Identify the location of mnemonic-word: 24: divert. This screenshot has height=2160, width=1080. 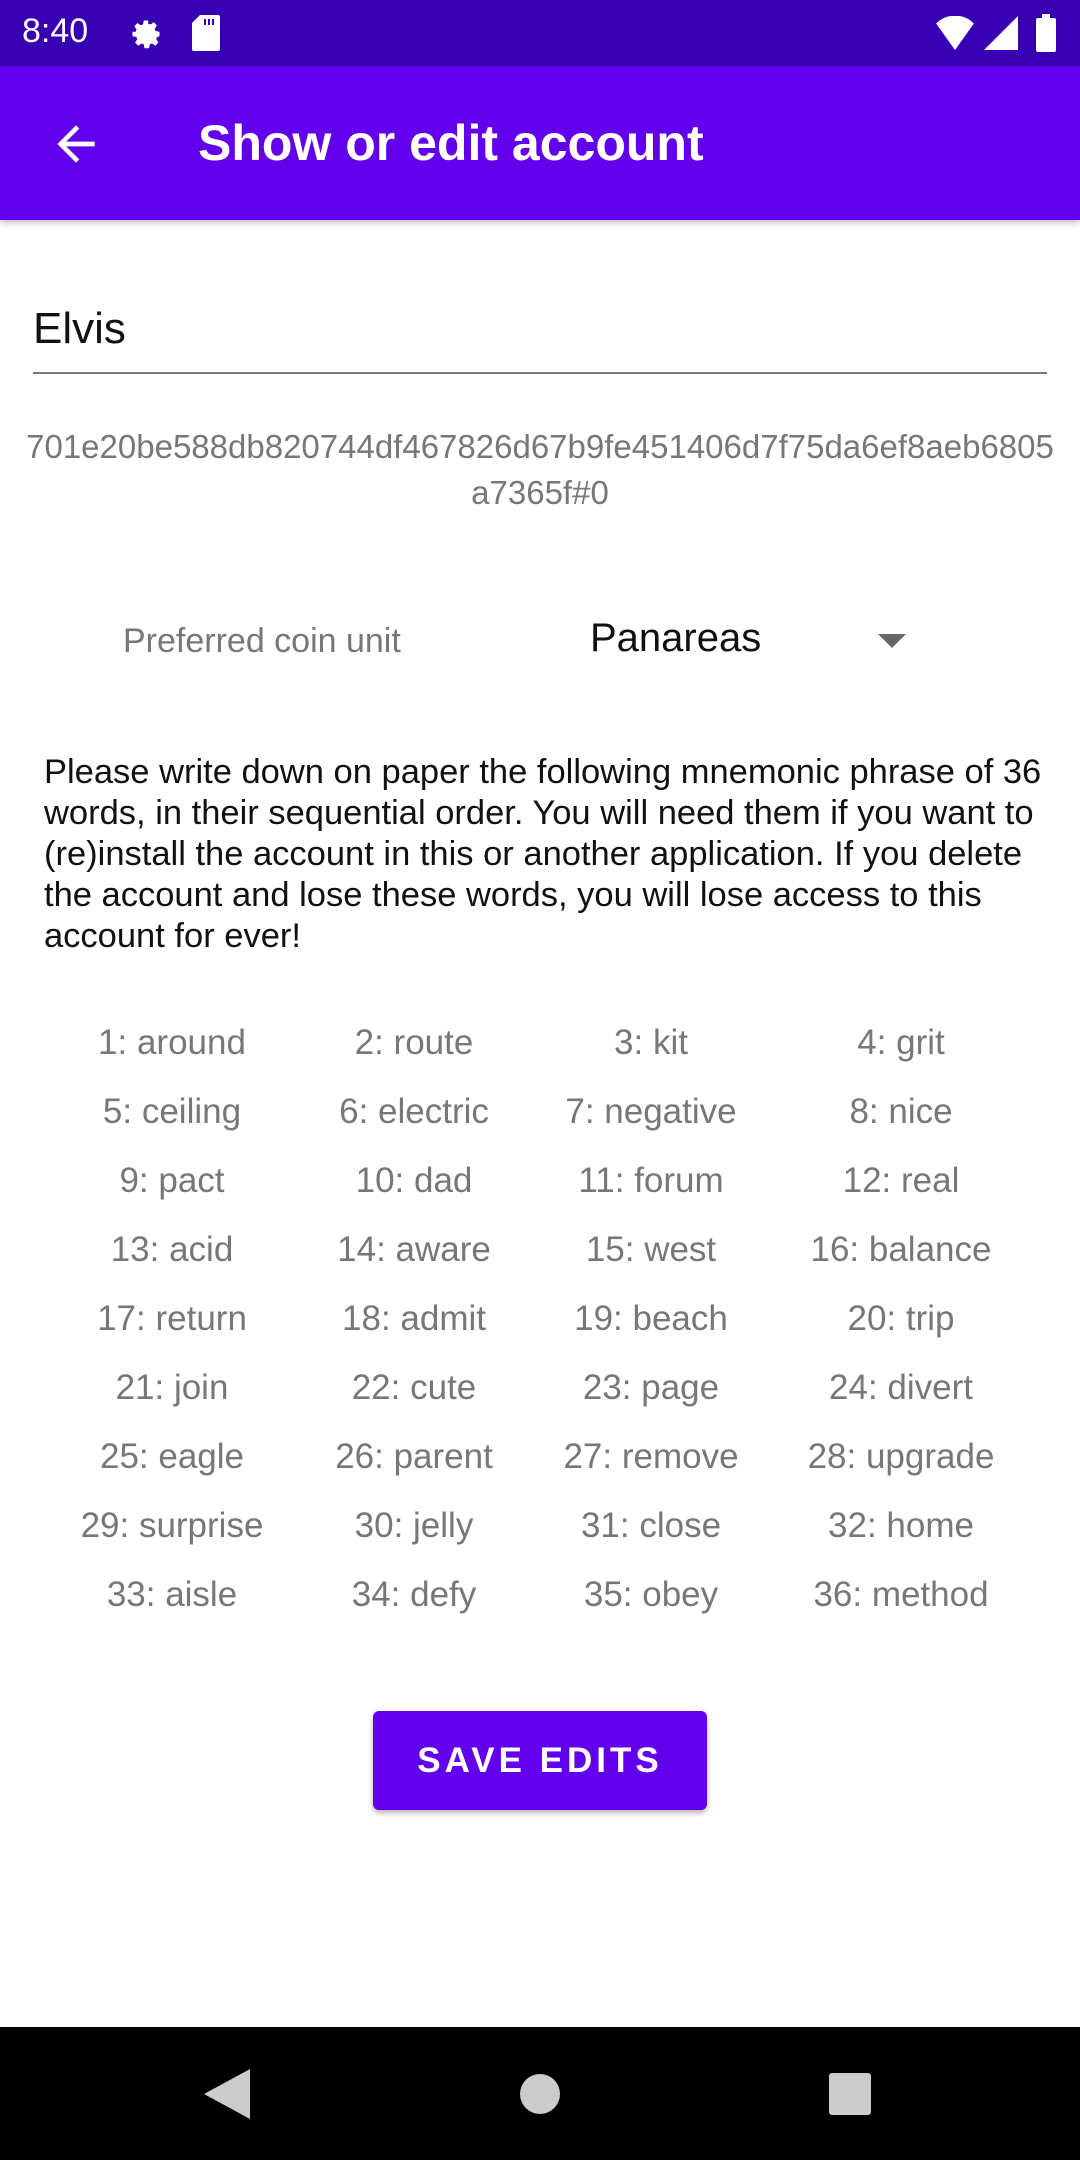
(901, 1387).